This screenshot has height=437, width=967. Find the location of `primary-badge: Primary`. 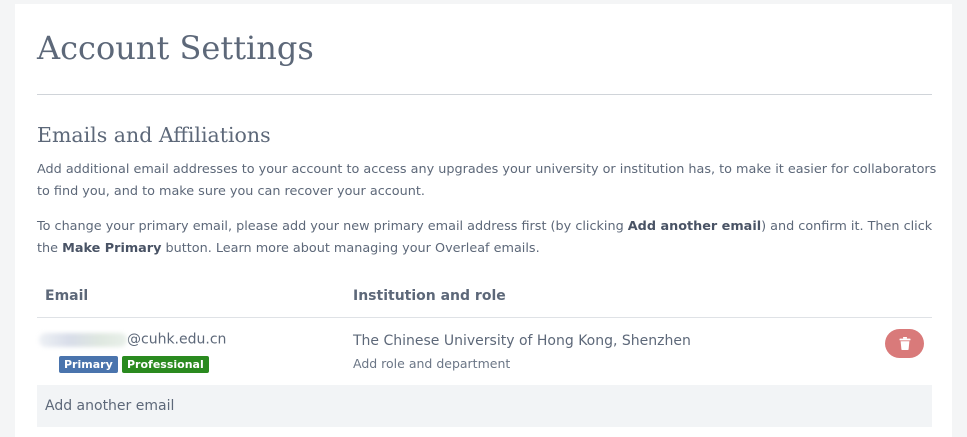

primary-badge: Primary is located at coordinates (88, 364).